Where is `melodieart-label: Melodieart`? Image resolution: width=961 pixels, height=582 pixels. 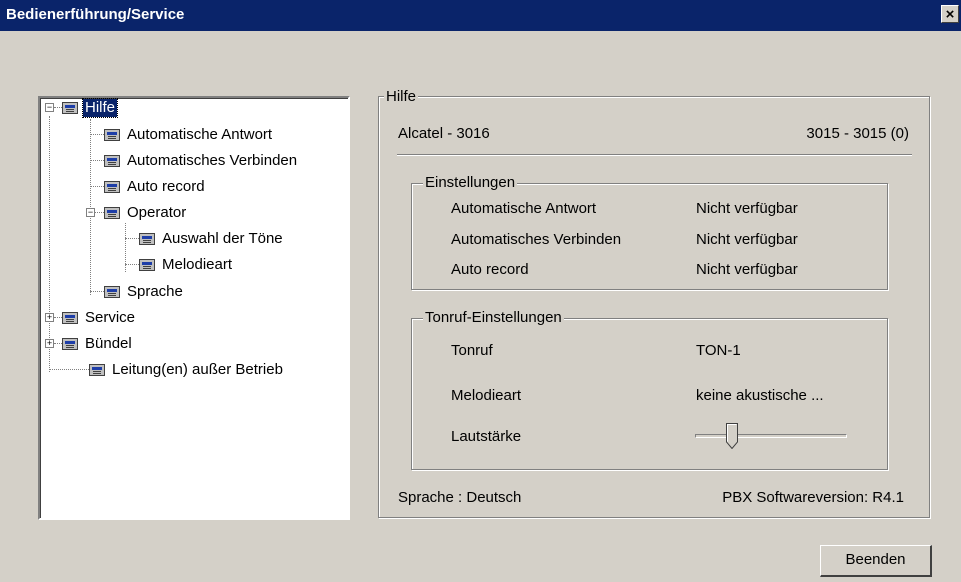
melodieart-label: Melodieart is located at coordinates (486, 395).